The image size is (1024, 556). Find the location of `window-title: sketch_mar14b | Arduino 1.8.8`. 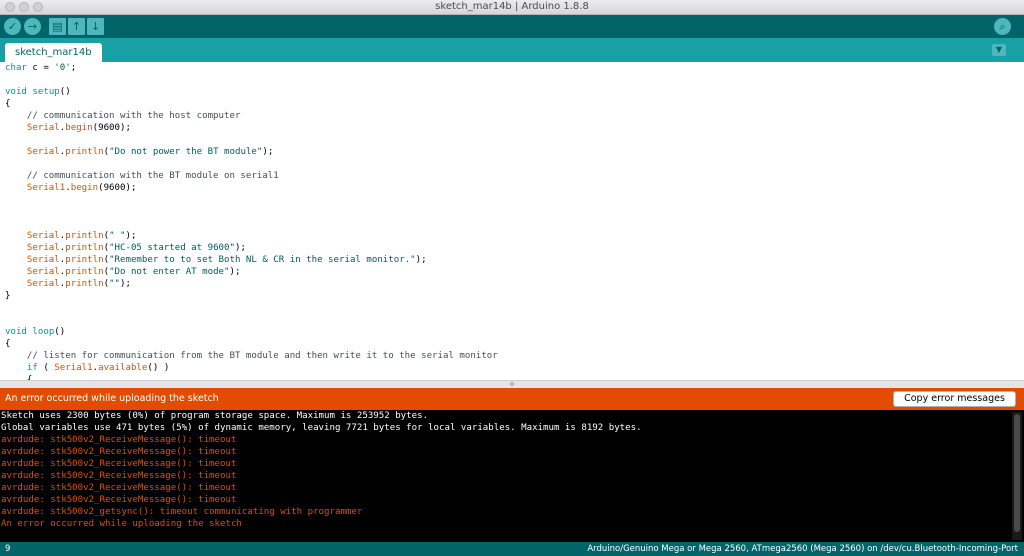

window-title: sketch_mar14b | Arduino 1.8.8 is located at coordinates (512, 6).